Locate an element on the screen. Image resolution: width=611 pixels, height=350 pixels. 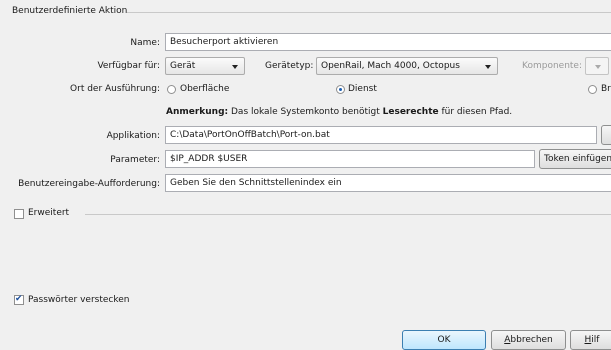
extended-divider is located at coordinates (348, 214).